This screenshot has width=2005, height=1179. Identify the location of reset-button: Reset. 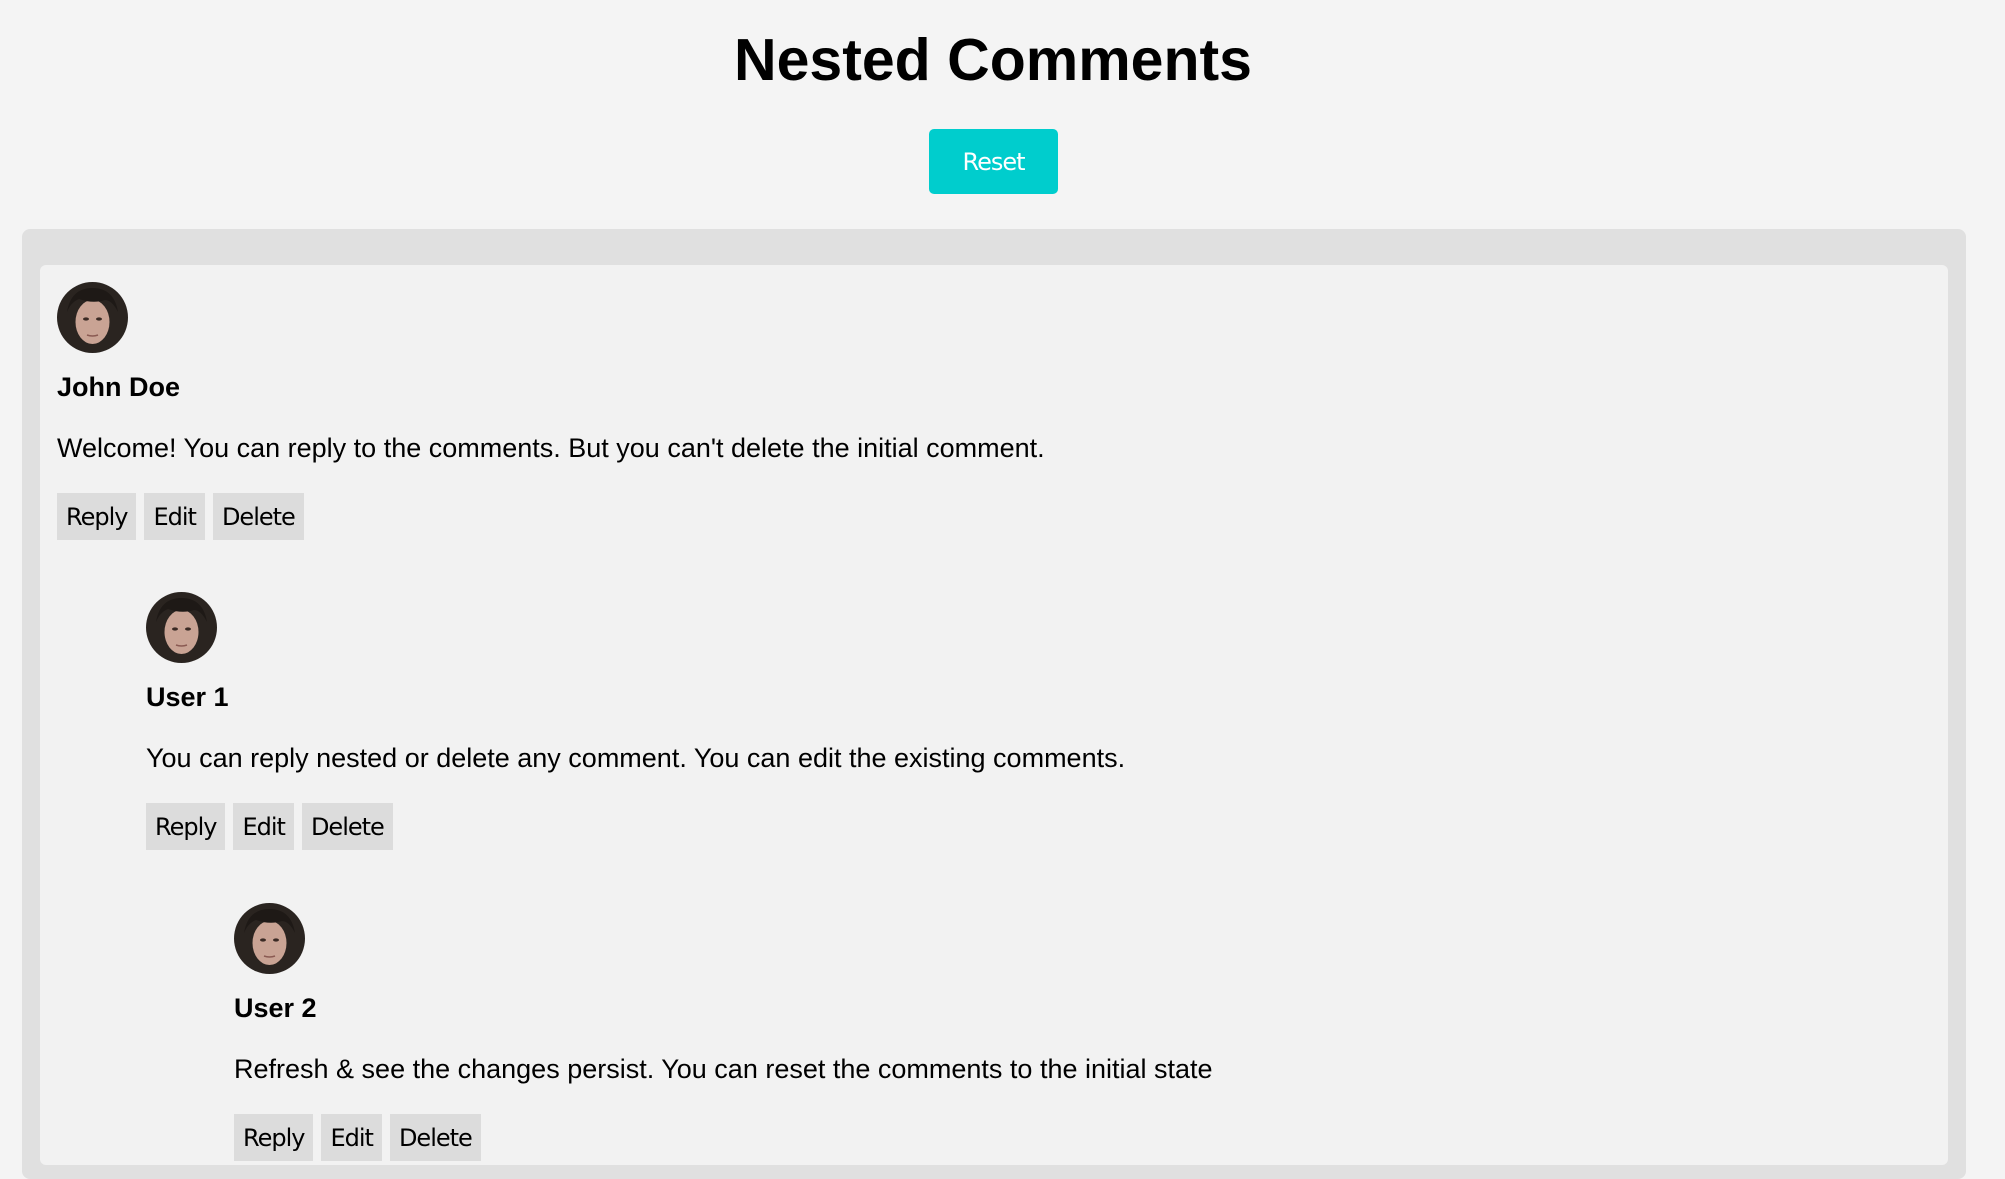
(993, 161).